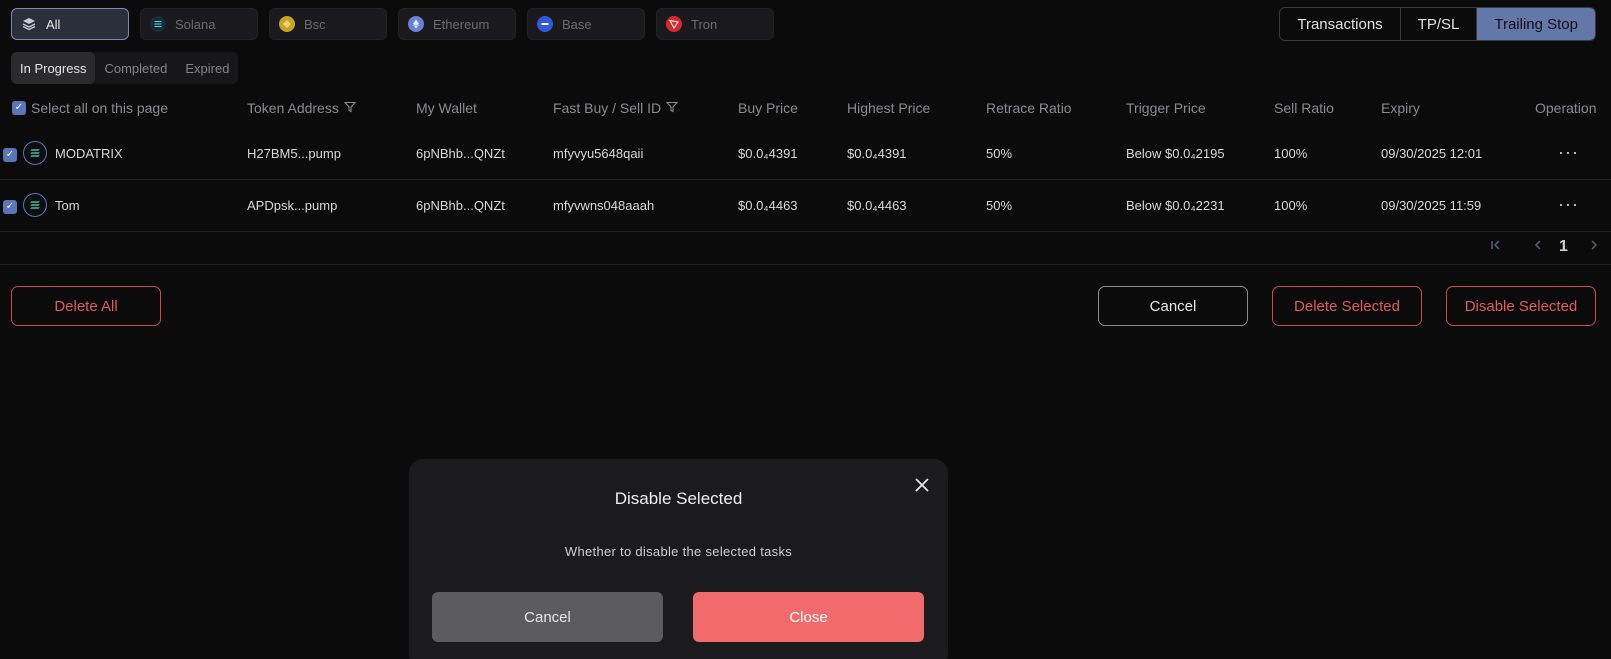  I want to click on fast-id: mfyvwns048aaah, so click(604, 205).